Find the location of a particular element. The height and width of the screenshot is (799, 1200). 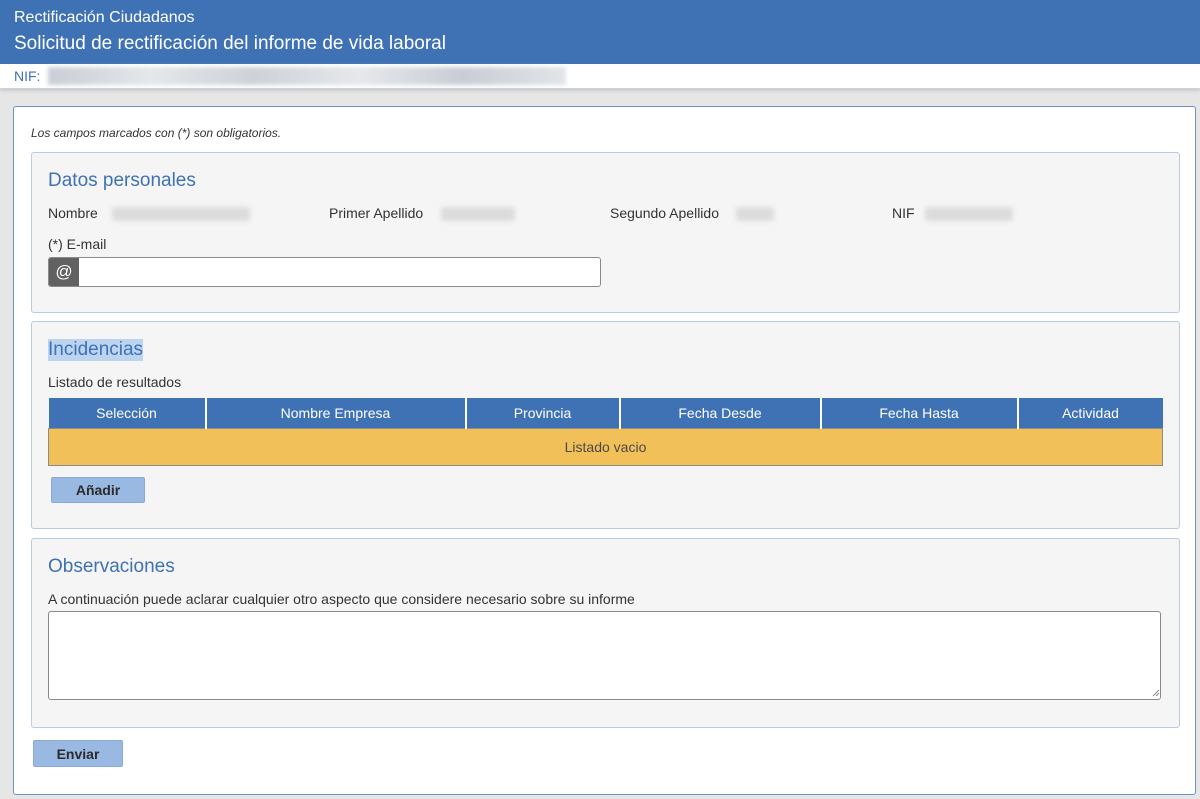

segundo-apellido-label: Segundo Apellido is located at coordinates (664, 213).